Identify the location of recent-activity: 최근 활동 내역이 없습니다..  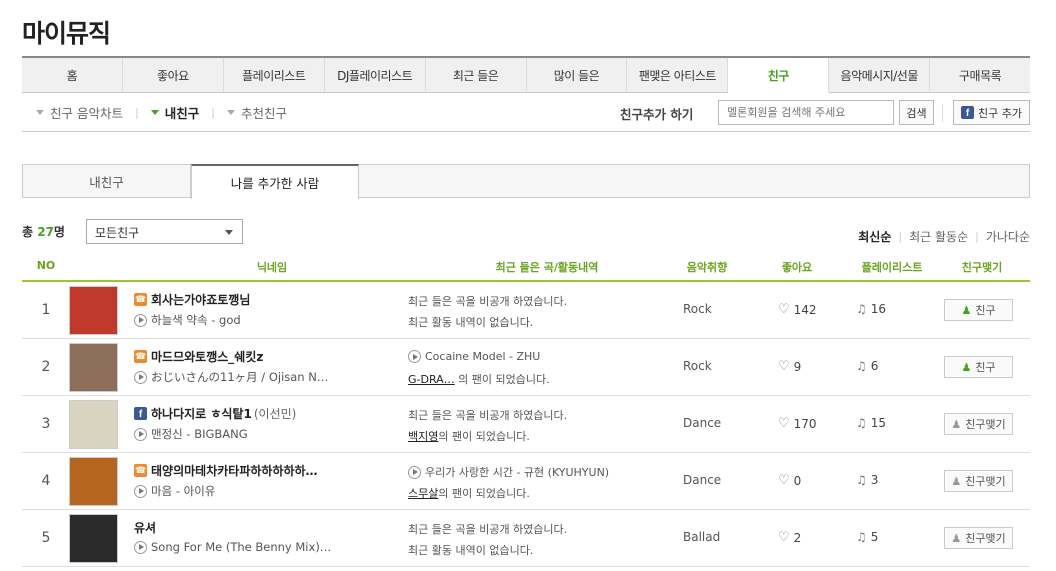
(470, 550).